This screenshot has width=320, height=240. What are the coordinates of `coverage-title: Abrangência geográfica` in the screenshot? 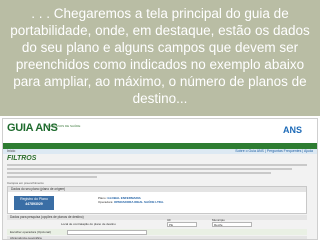 It's located at (157, 237).